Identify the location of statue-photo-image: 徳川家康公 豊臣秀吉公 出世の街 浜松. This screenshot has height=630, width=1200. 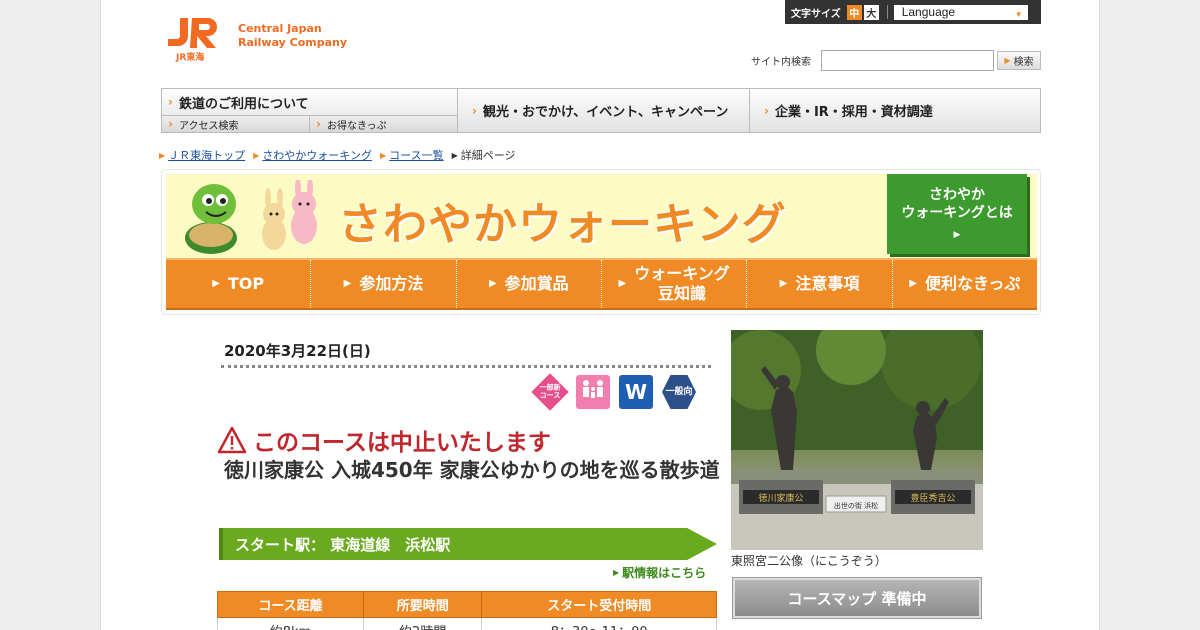
(857, 440).